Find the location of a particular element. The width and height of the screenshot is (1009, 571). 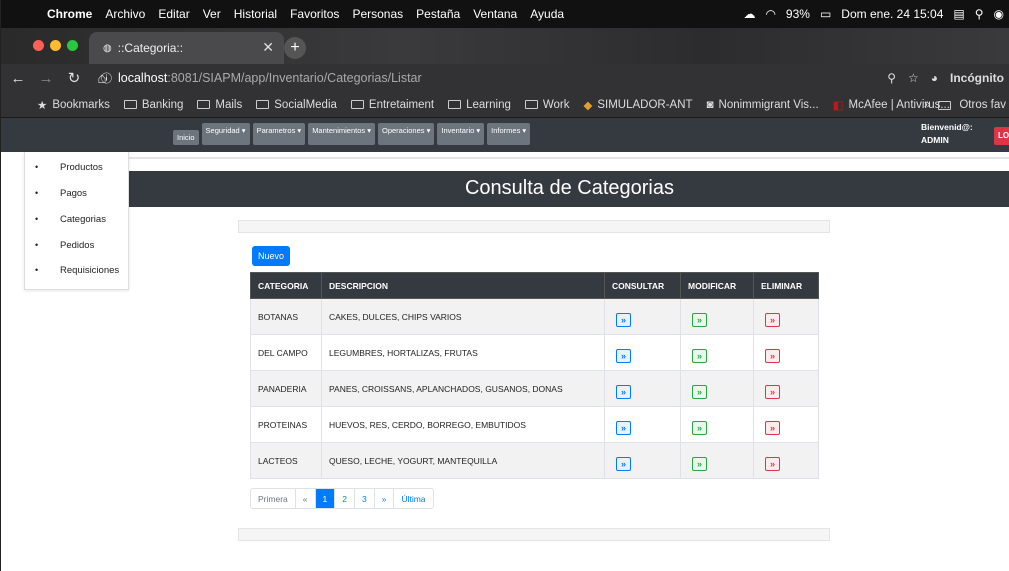

cell-categoria: PANADERIA is located at coordinates (286, 388).